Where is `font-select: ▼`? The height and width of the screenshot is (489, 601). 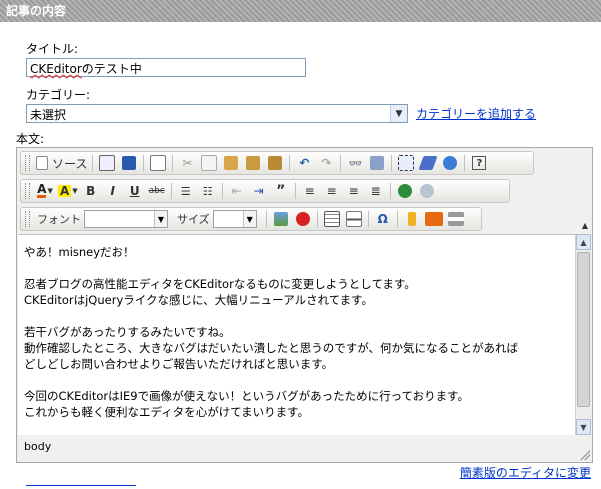 font-select: ▼ is located at coordinates (126, 219).